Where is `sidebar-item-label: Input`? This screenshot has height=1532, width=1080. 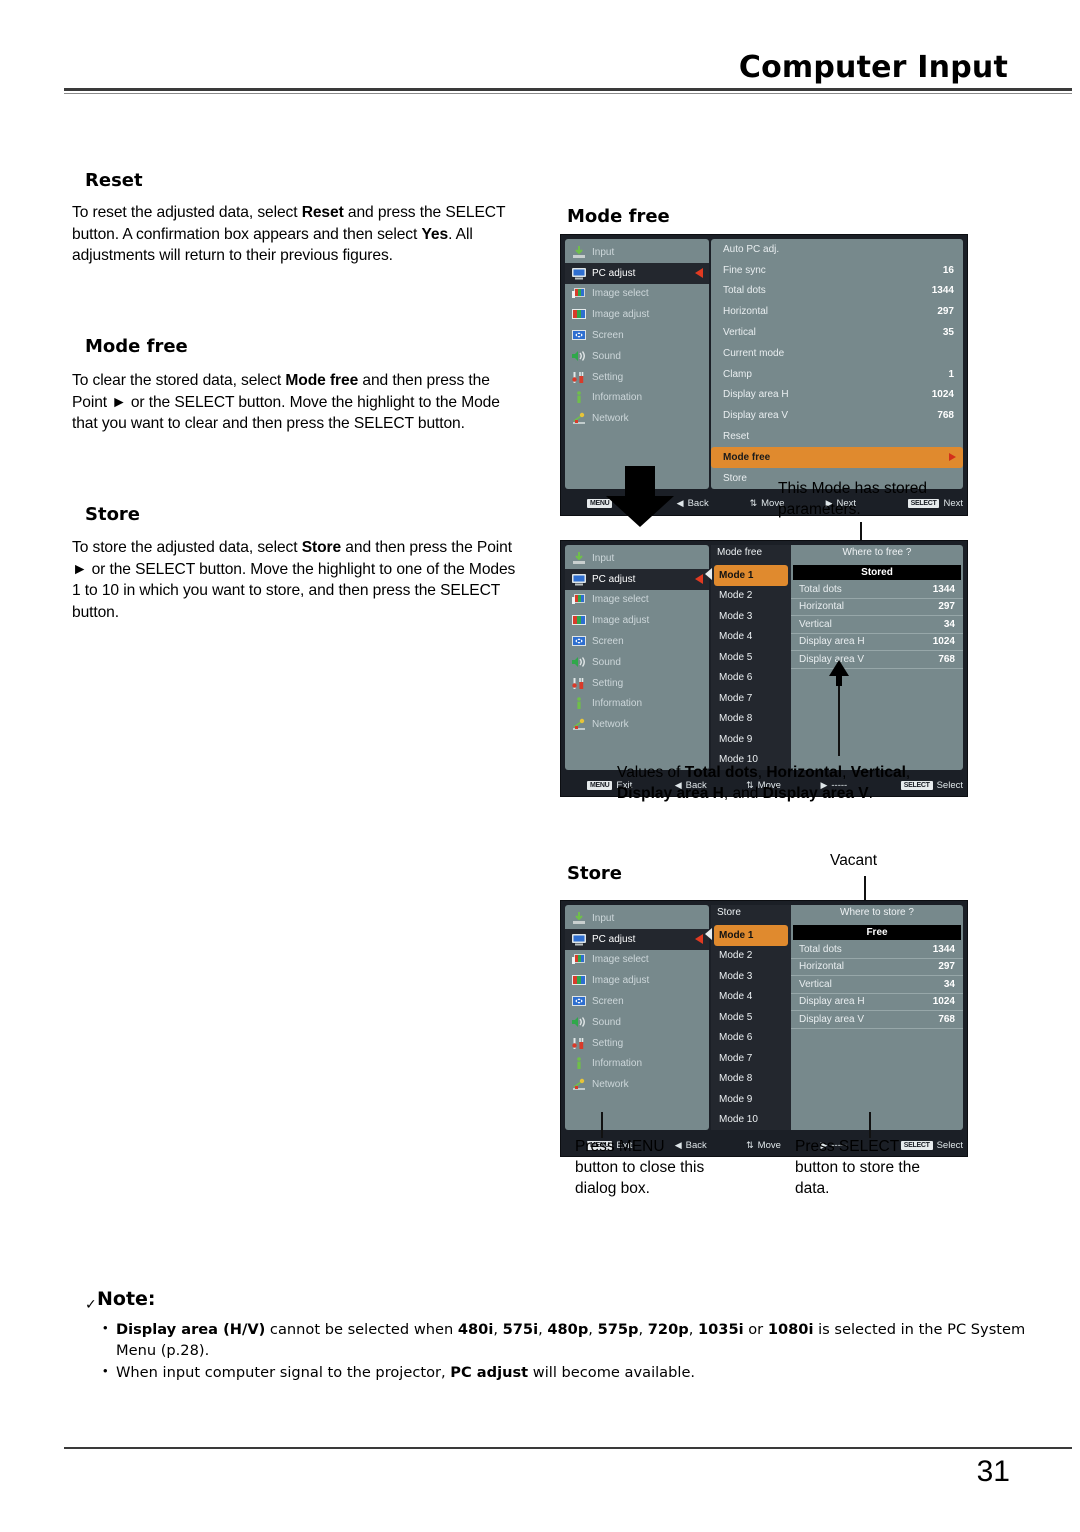 sidebar-item-label: Input is located at coordinates (603, 918).